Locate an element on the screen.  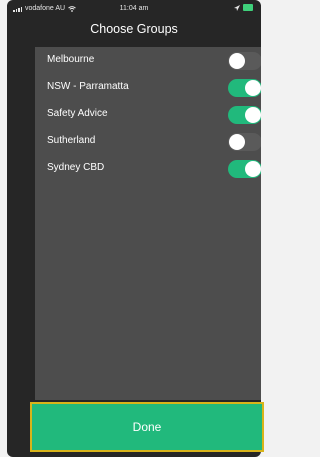
group-label: Melbourne is located at coordinates (71, 59).